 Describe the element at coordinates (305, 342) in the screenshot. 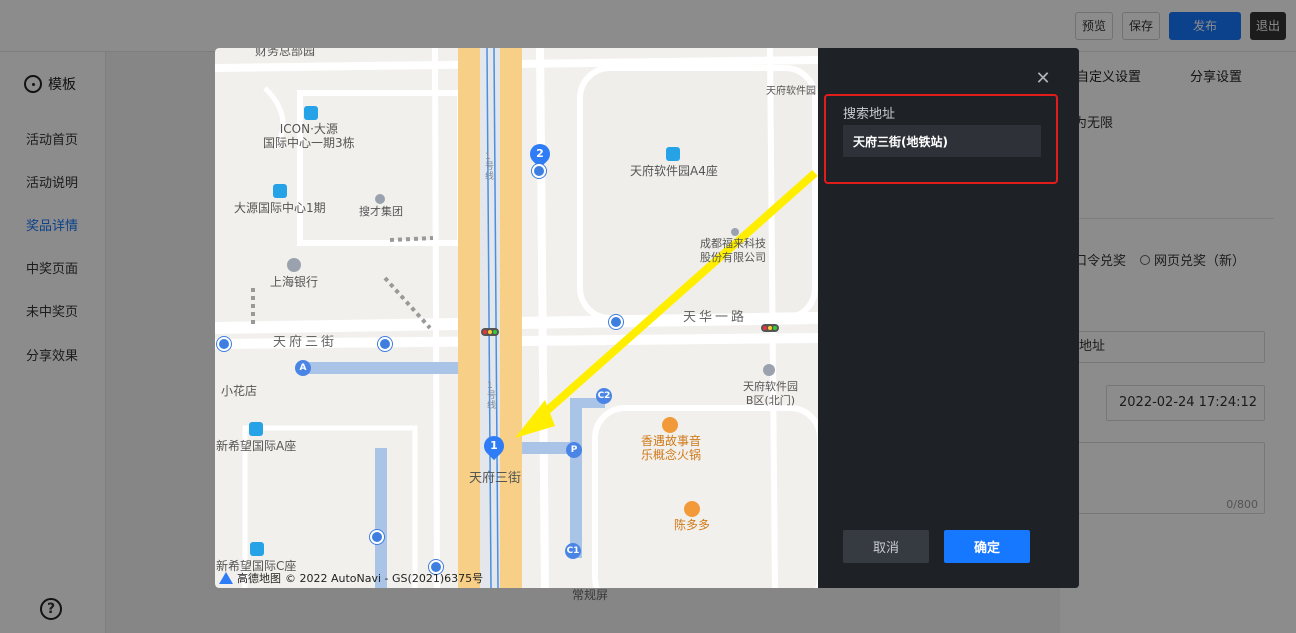

I see `map-road-tianfu3: 天府三街` at that location.